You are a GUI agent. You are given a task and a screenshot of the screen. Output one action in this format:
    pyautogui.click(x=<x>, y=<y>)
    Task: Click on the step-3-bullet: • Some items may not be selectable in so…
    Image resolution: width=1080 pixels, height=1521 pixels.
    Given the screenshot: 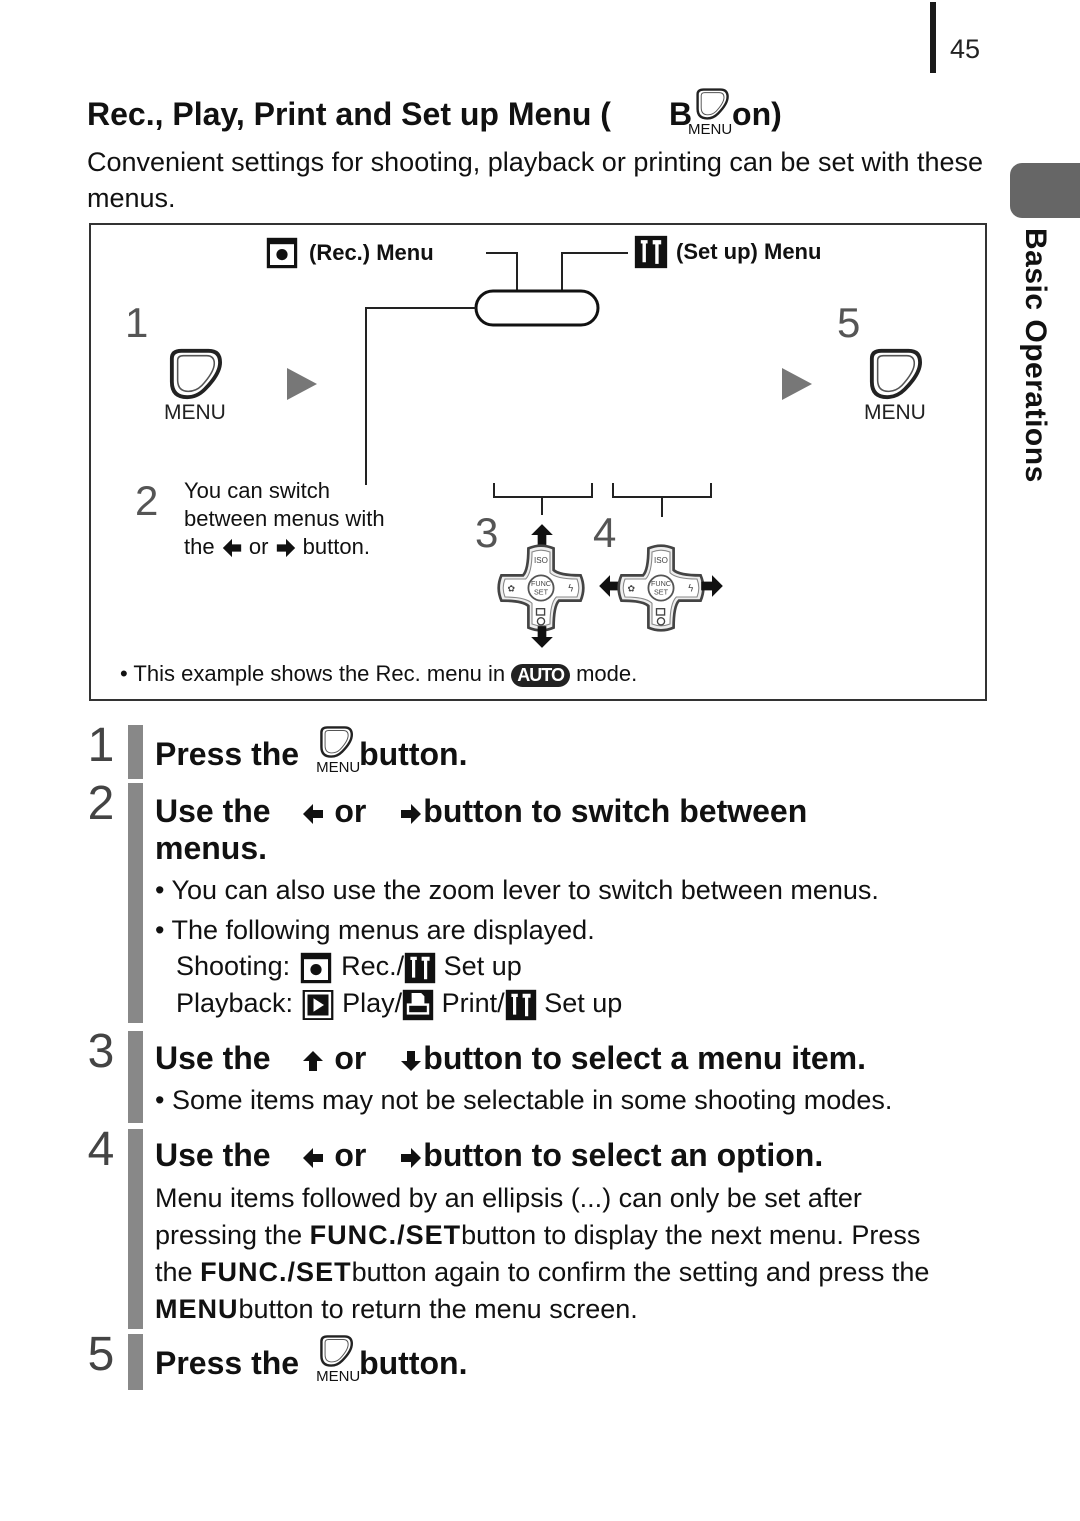 What is the action you would take?
    pyautogui.click(x=524, y=1100)
    